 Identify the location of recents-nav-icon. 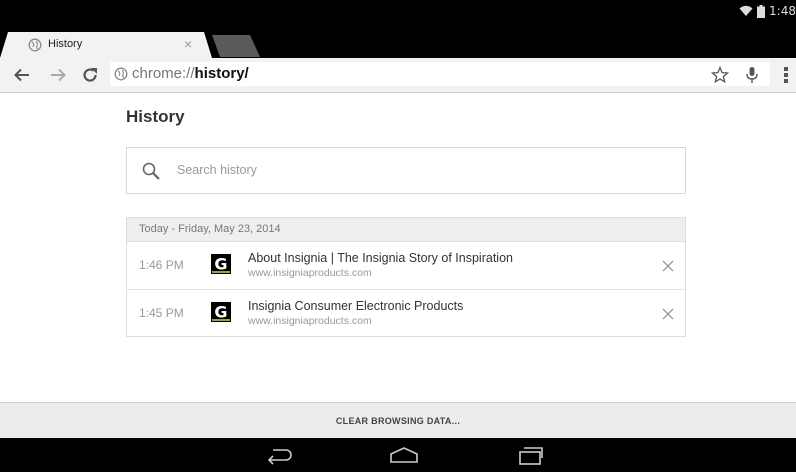
(530, 455).